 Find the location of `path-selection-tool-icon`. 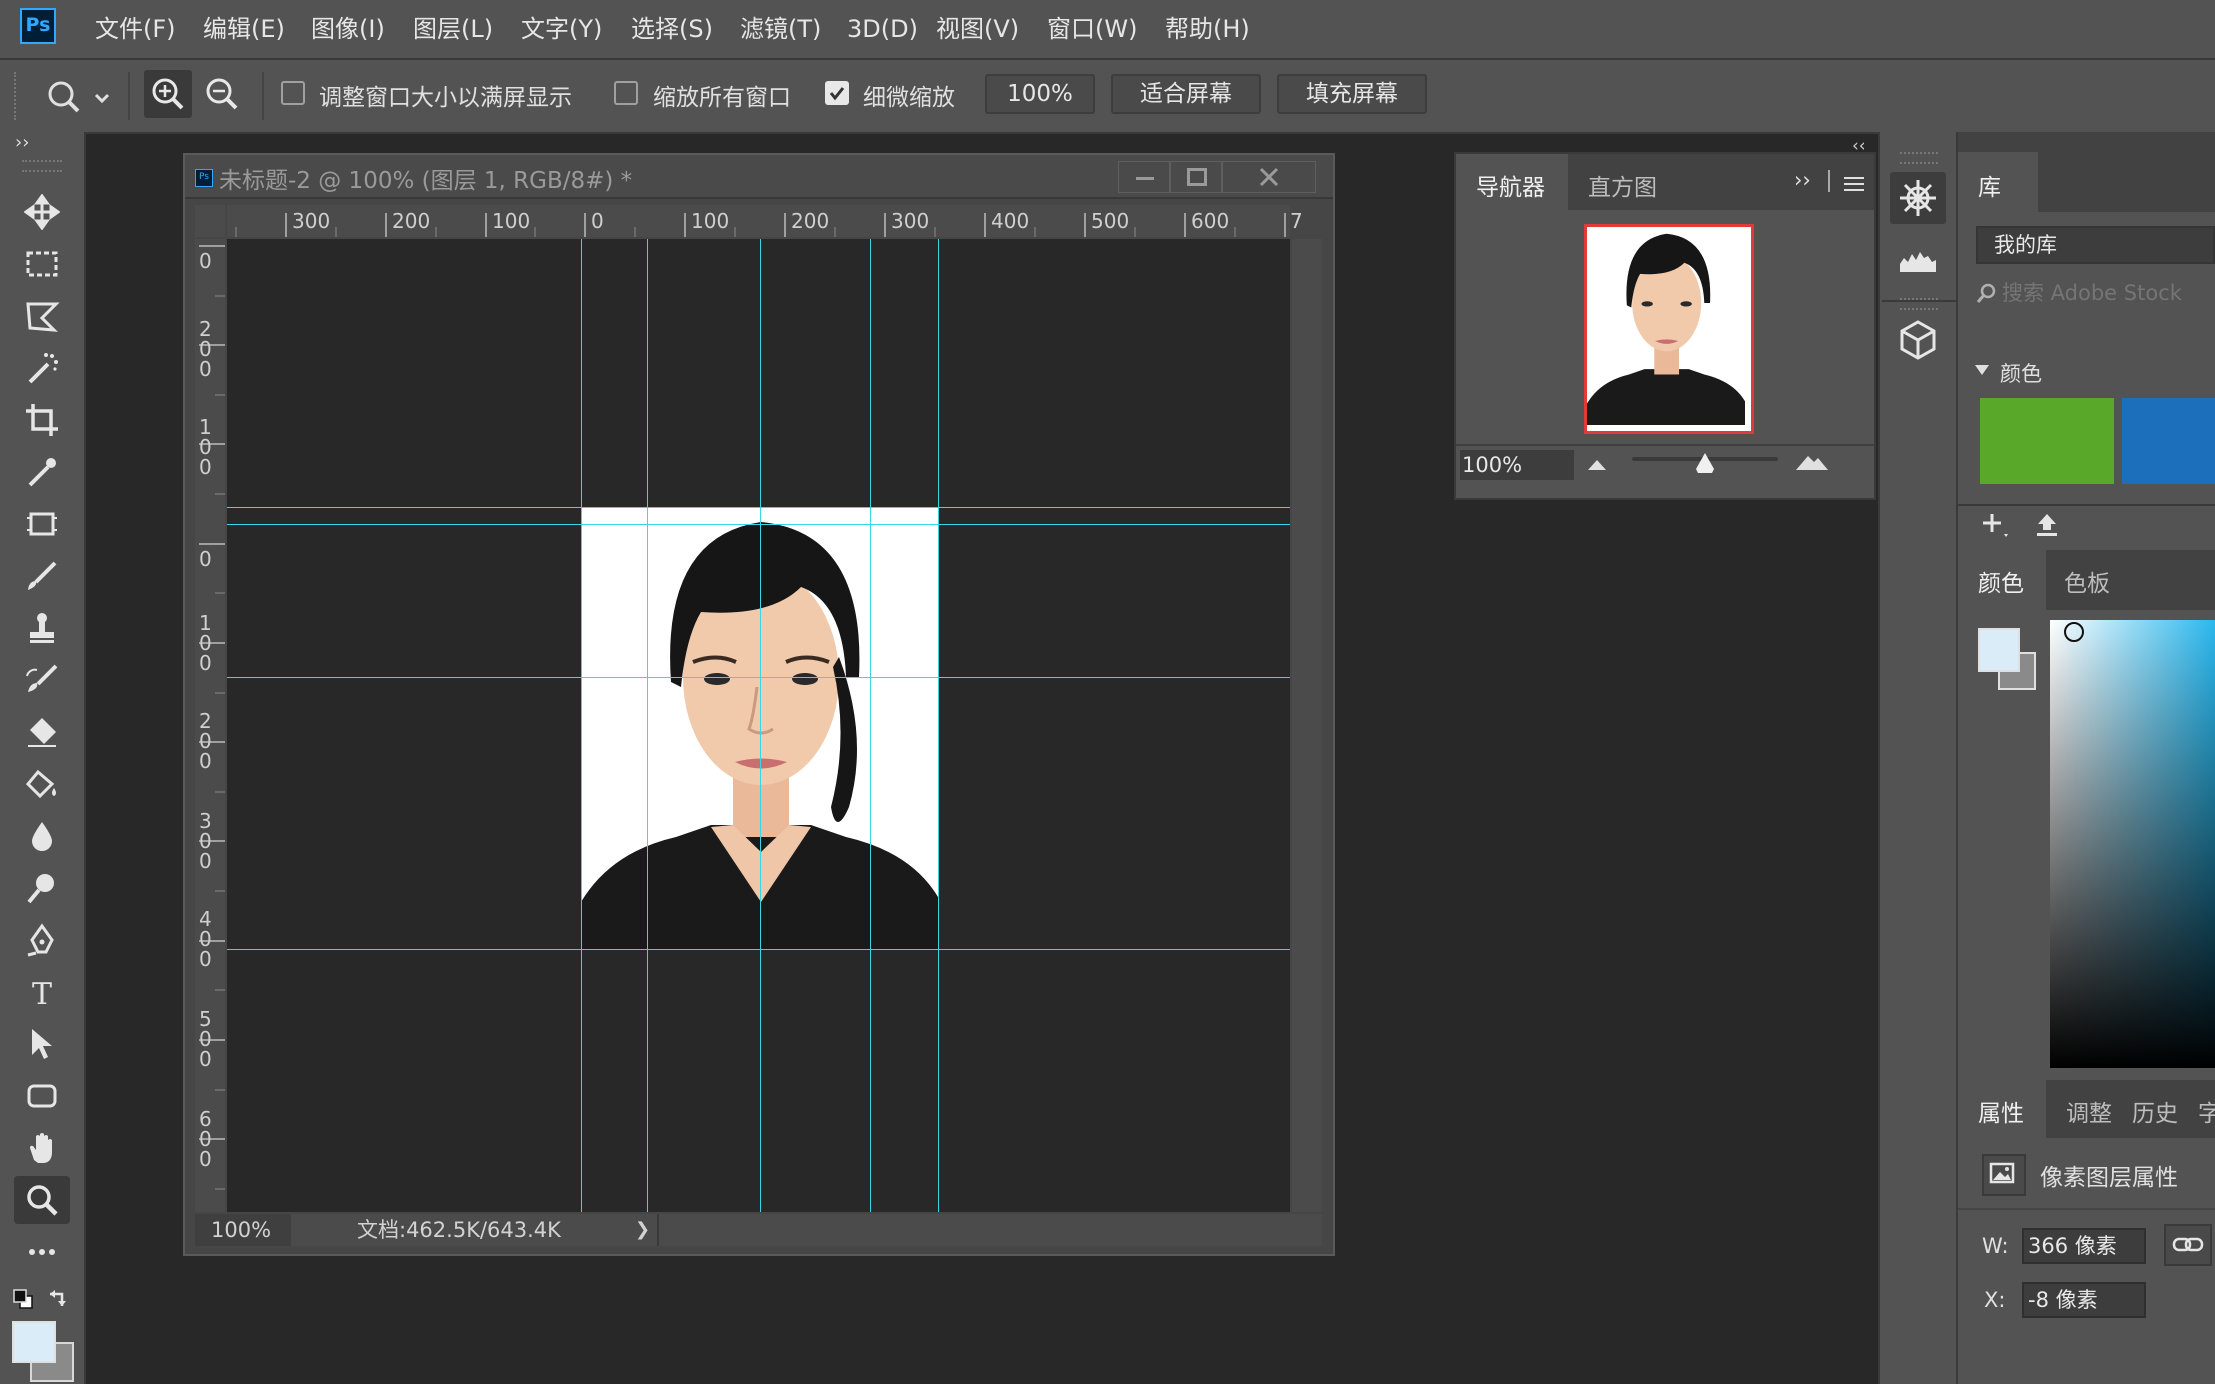

path-selection-tool-icon is located at coordinates (42, 1044).